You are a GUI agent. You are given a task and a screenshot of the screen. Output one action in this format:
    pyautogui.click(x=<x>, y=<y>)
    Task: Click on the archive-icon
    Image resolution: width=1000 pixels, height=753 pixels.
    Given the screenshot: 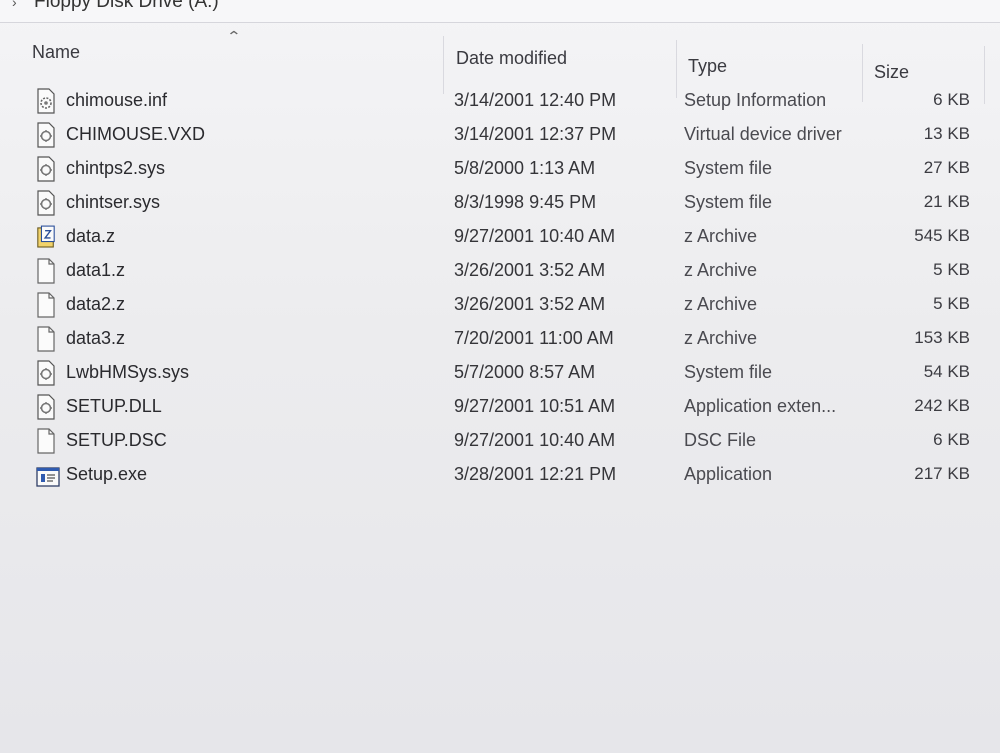 What is the action you would take?
    pyautogui.click(x=46, y=236)
    